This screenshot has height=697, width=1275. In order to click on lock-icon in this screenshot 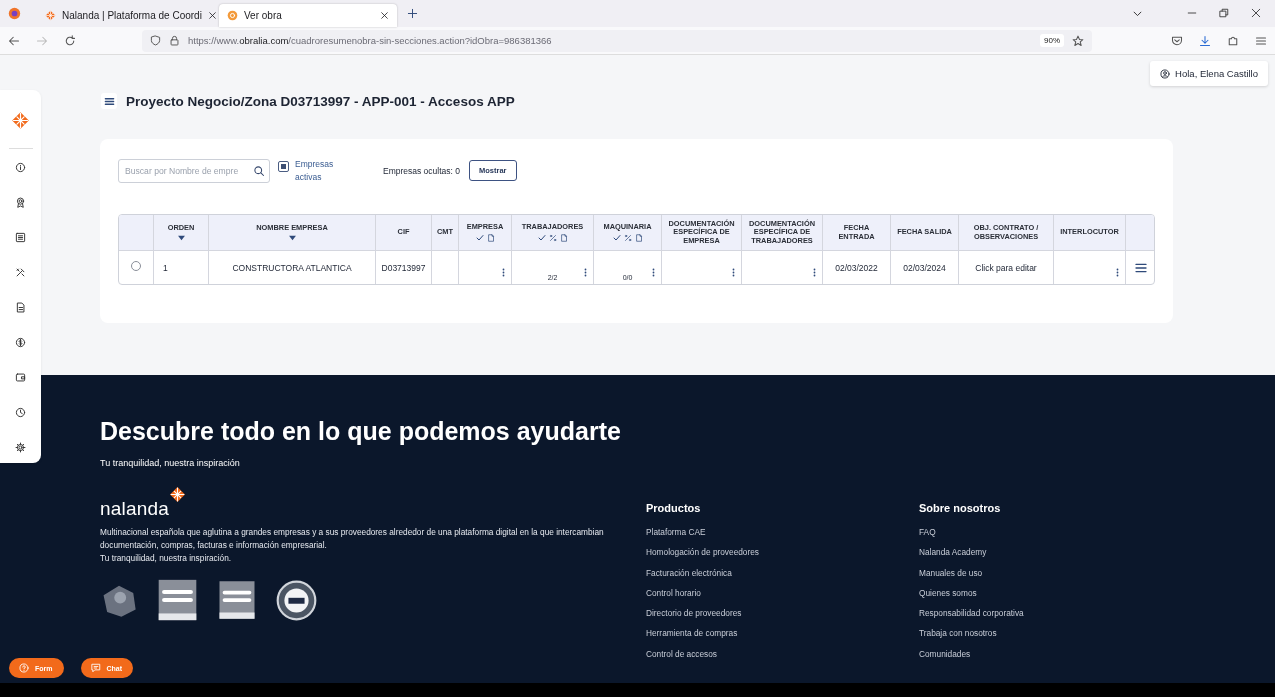, I will do `click(174, 40)`.